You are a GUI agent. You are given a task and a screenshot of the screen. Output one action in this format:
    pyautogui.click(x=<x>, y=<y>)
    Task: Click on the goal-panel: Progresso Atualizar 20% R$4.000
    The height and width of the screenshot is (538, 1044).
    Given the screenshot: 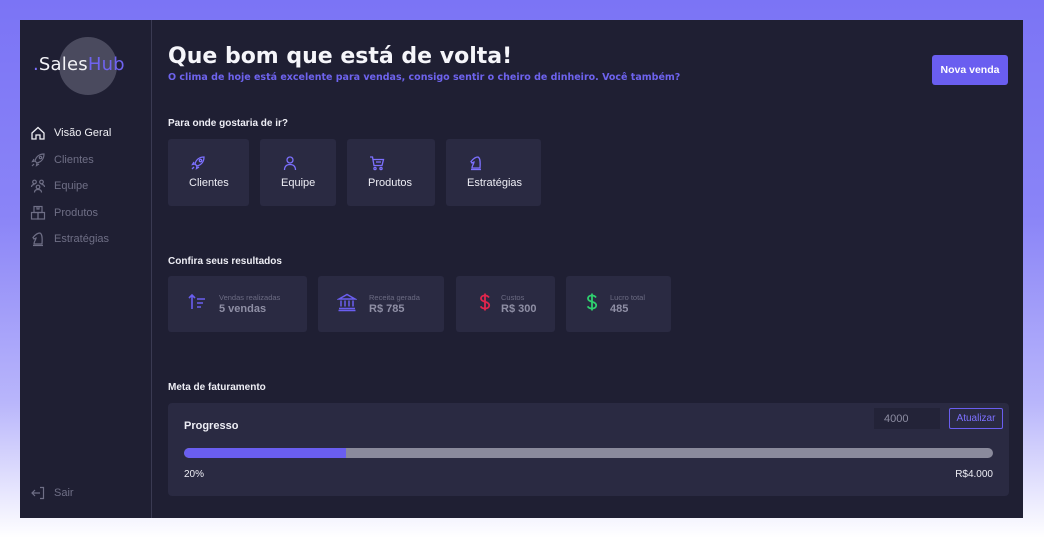 What is the action you would take?
    pyautogui.click(x=588, y=449)
    